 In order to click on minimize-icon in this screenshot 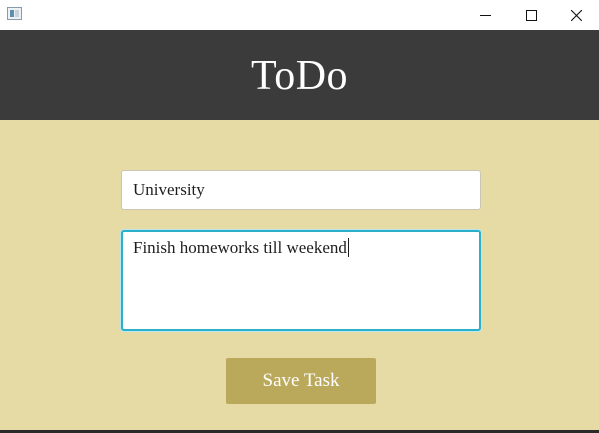, I will do `click(485, 15)`.